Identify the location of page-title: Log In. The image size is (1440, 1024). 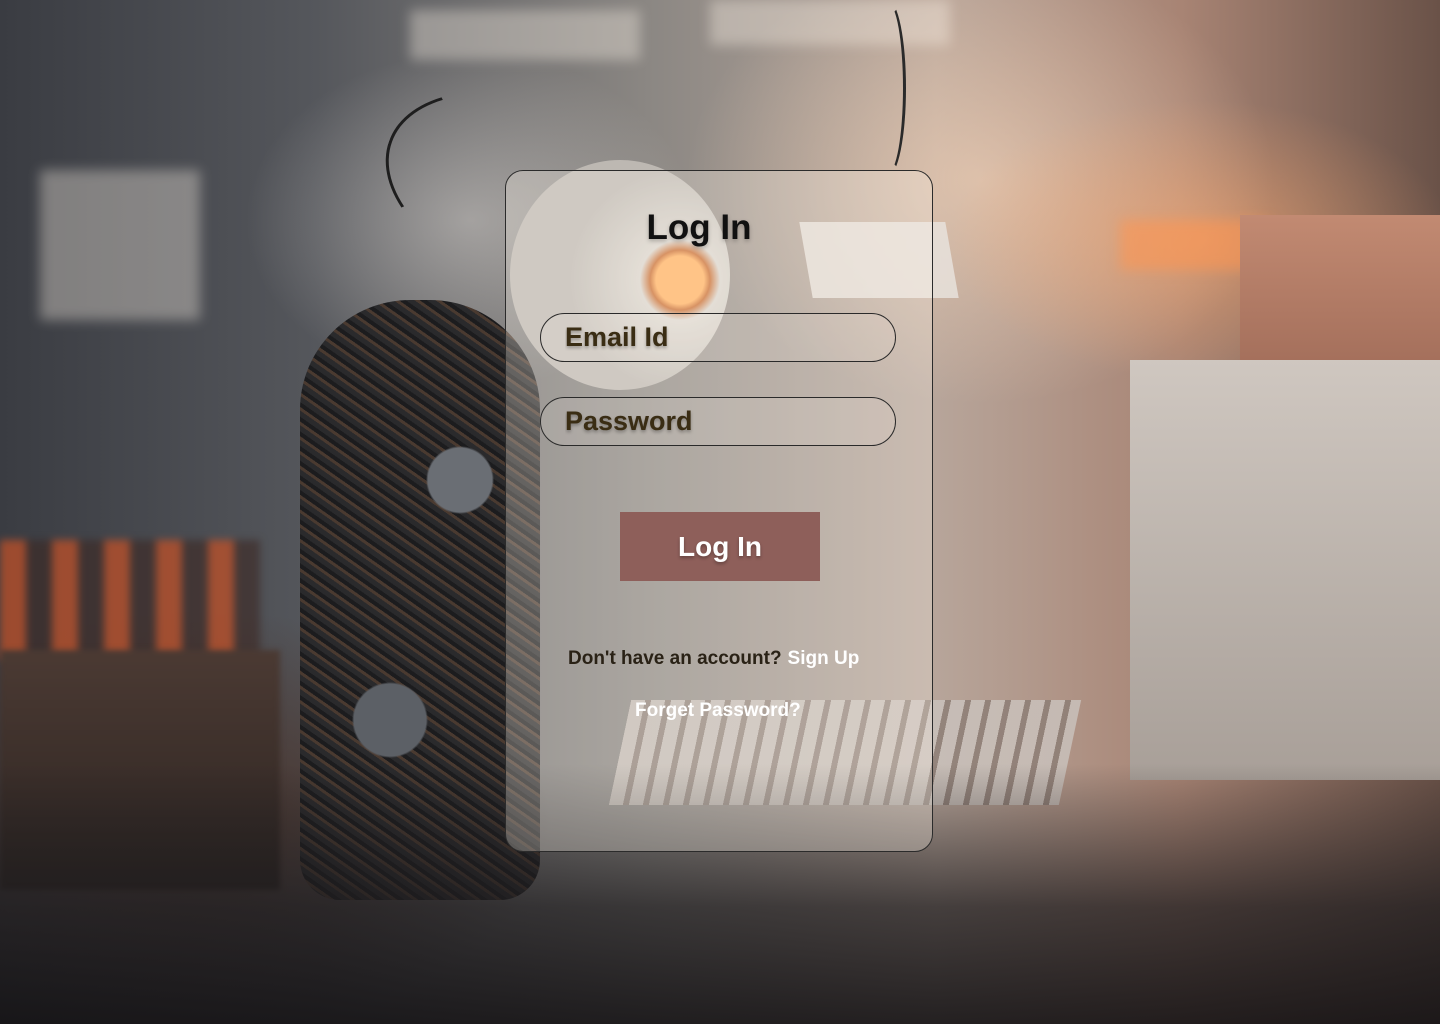
(699, 227).